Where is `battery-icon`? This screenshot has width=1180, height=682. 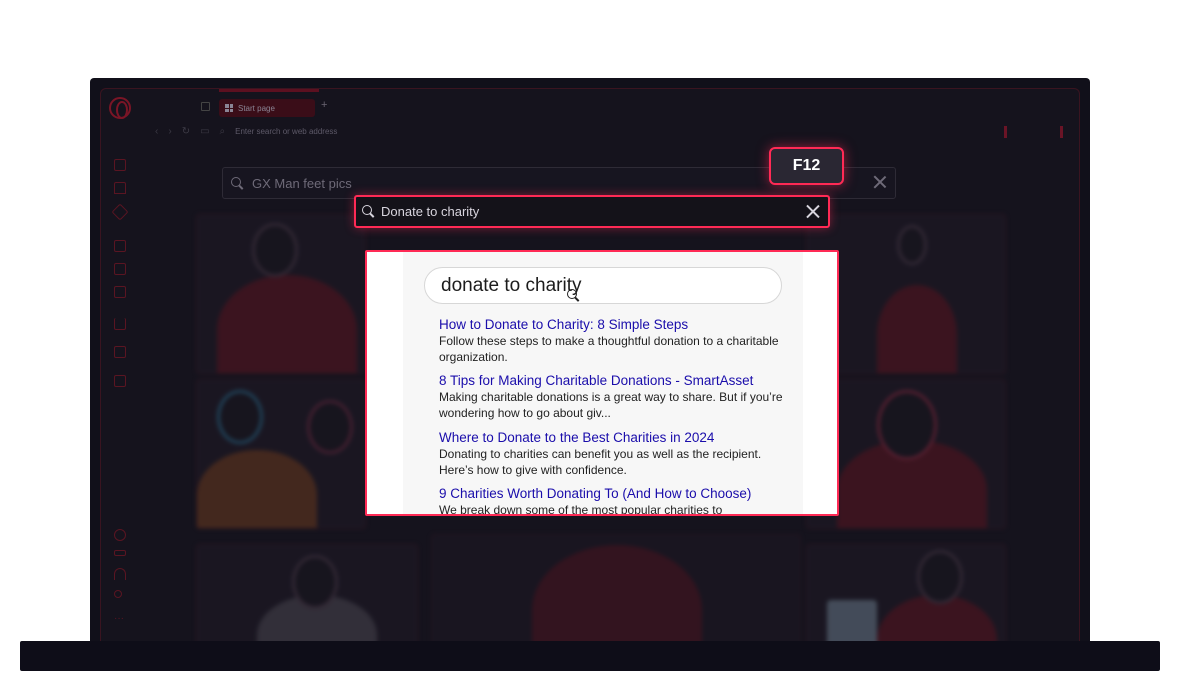
battery-icon is located at coordinates (120, 553).